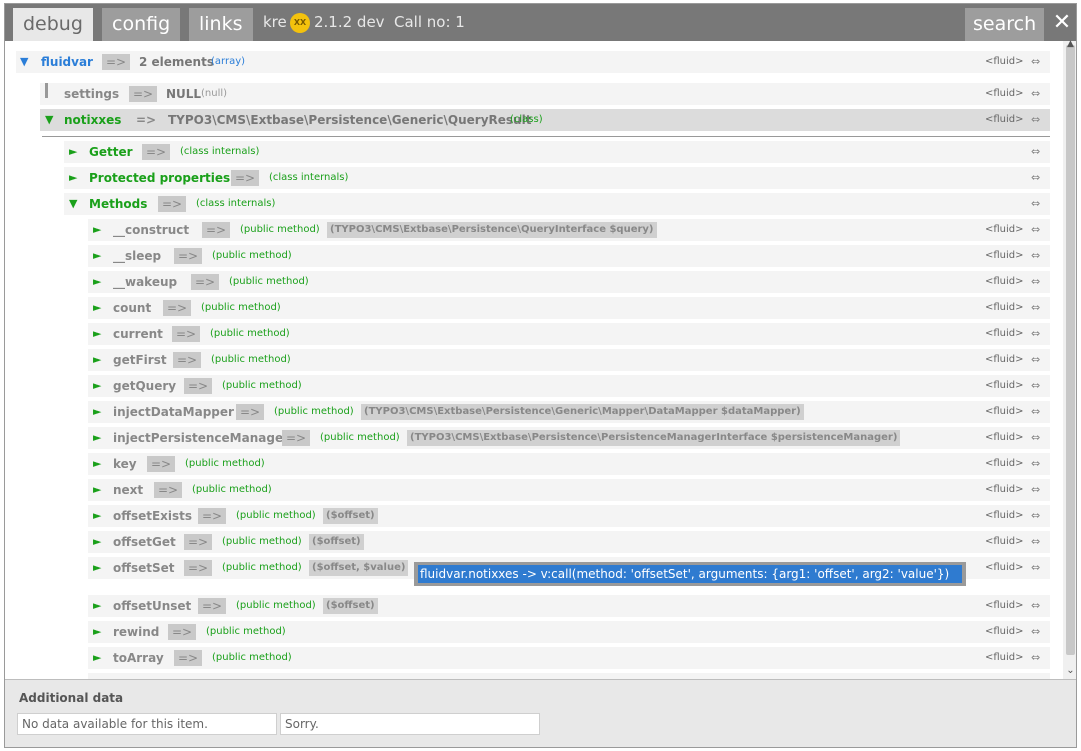  Describe the element at coordinates (569, 464) in the screenshot. I see `method-row: ► key => (public method) <fluid> ⇔` at that location.